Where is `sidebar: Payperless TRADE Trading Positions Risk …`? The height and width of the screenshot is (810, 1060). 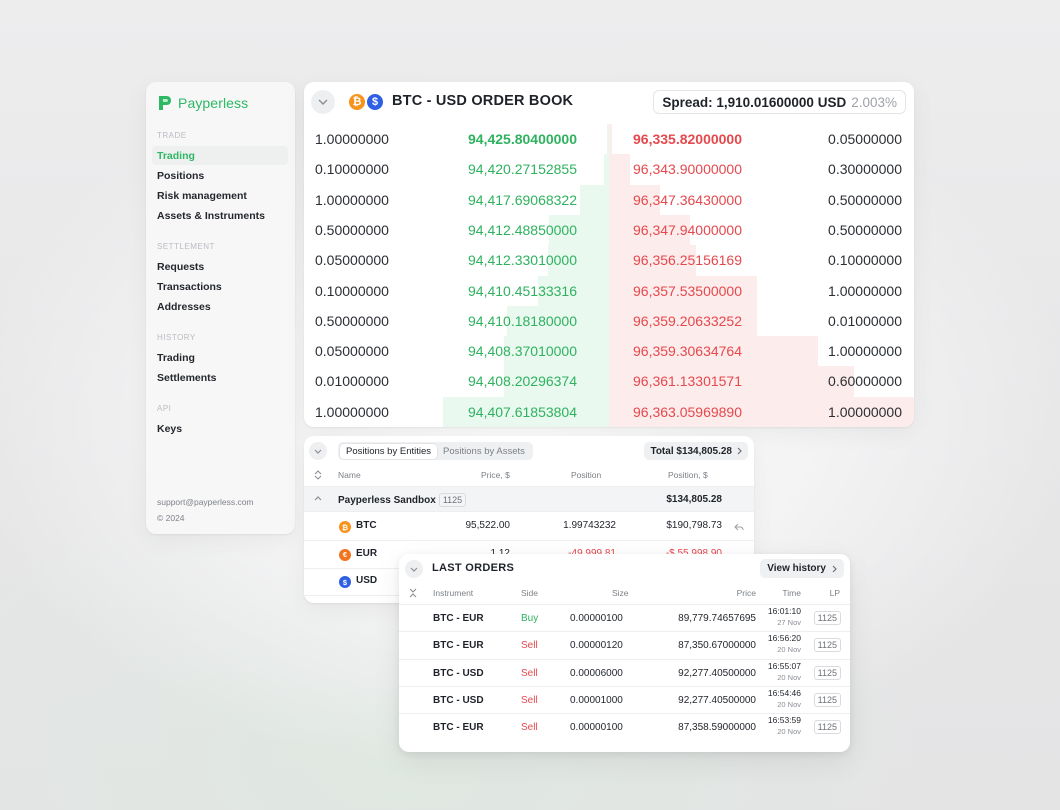
sidebar: Payperless TRADE Trading Positions Risk … is located at coordinates (220, 308).